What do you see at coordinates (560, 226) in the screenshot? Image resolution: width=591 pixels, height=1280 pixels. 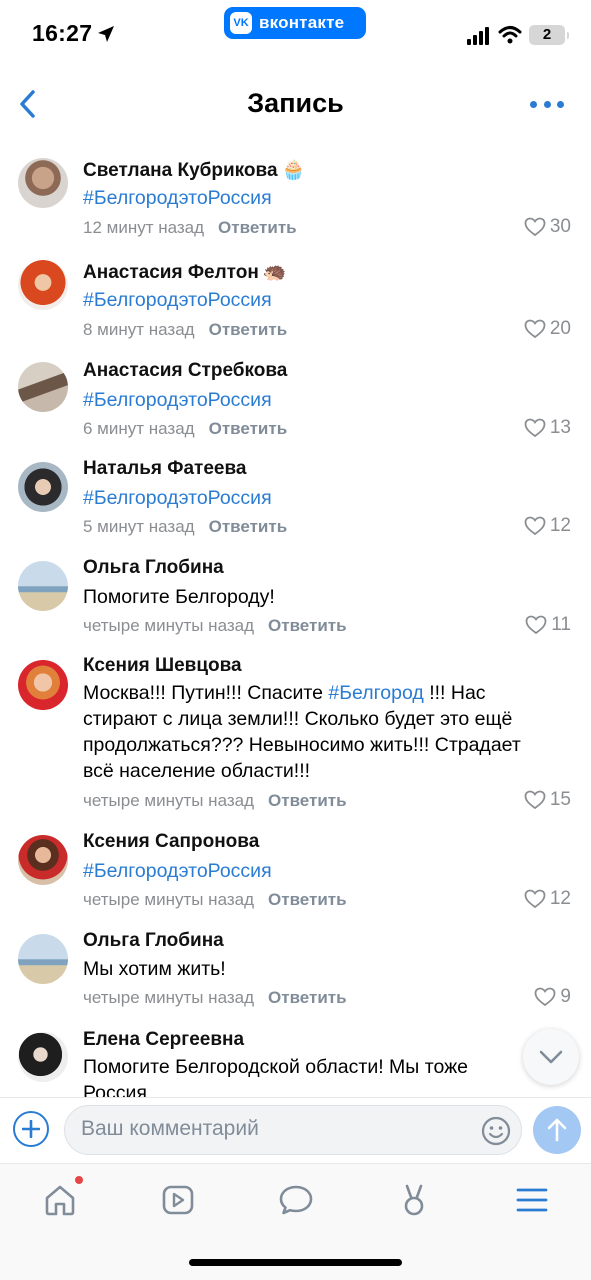 I see `like-count: 30` at bounding box center [560, 226].